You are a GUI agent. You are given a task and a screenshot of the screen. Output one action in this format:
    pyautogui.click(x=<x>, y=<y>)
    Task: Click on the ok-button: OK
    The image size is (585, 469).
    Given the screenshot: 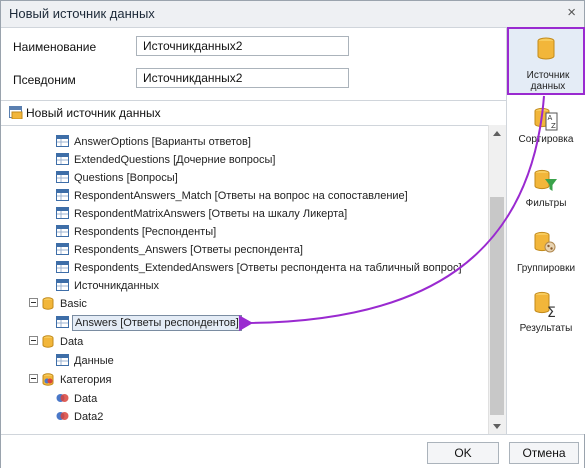 What is the action you would take?
    pyautogui.click(x=463, y=453)
    